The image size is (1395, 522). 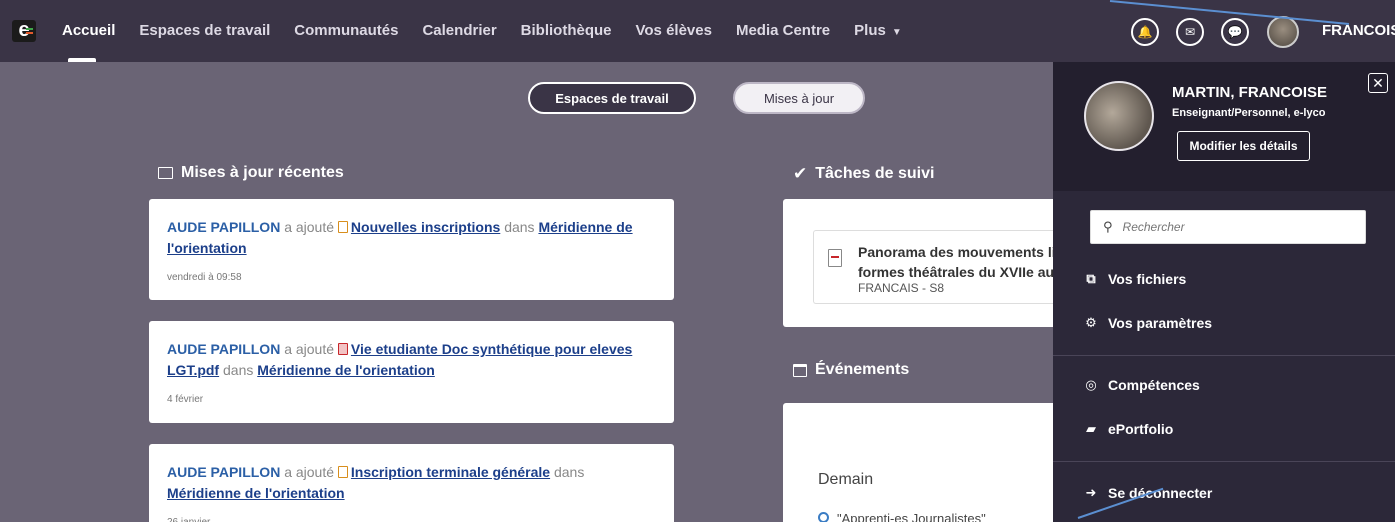 What do you see at coordinates (674, 30) in the screenshot?
I see `nav-item-vos-eleves: Vos élèves` at bounding box center [674, 30].